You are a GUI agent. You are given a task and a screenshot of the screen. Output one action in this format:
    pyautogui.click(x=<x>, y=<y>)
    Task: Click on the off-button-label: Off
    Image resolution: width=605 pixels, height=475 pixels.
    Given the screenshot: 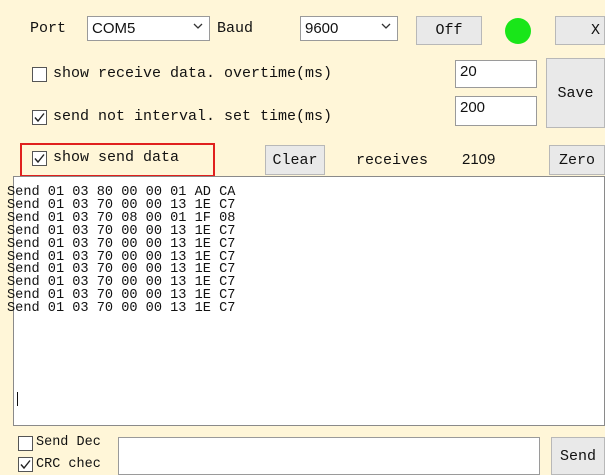 What is the action you would take?
    pyautogui.click(x=449, y=30)
    